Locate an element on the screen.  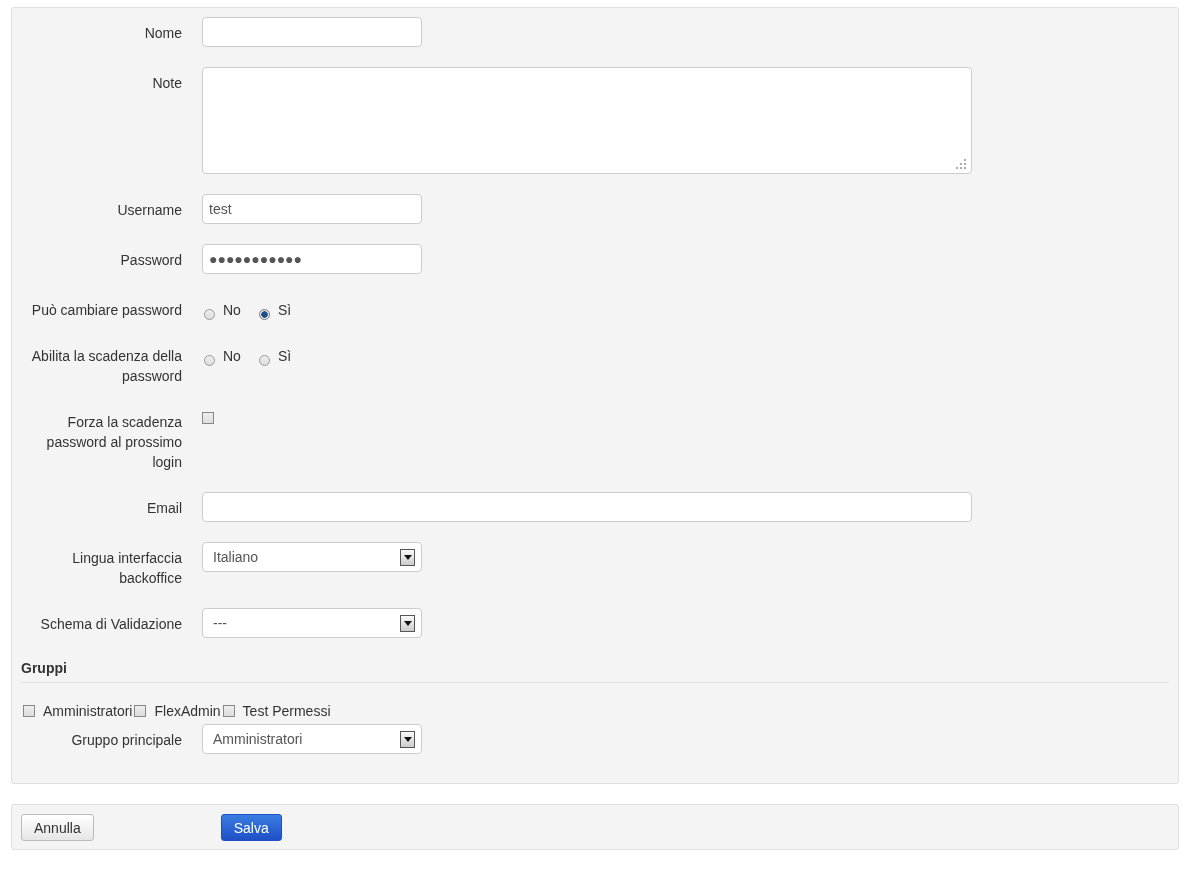
field-label: Forza la scadenza password al prossimo login is located at coordinates (113, 442).